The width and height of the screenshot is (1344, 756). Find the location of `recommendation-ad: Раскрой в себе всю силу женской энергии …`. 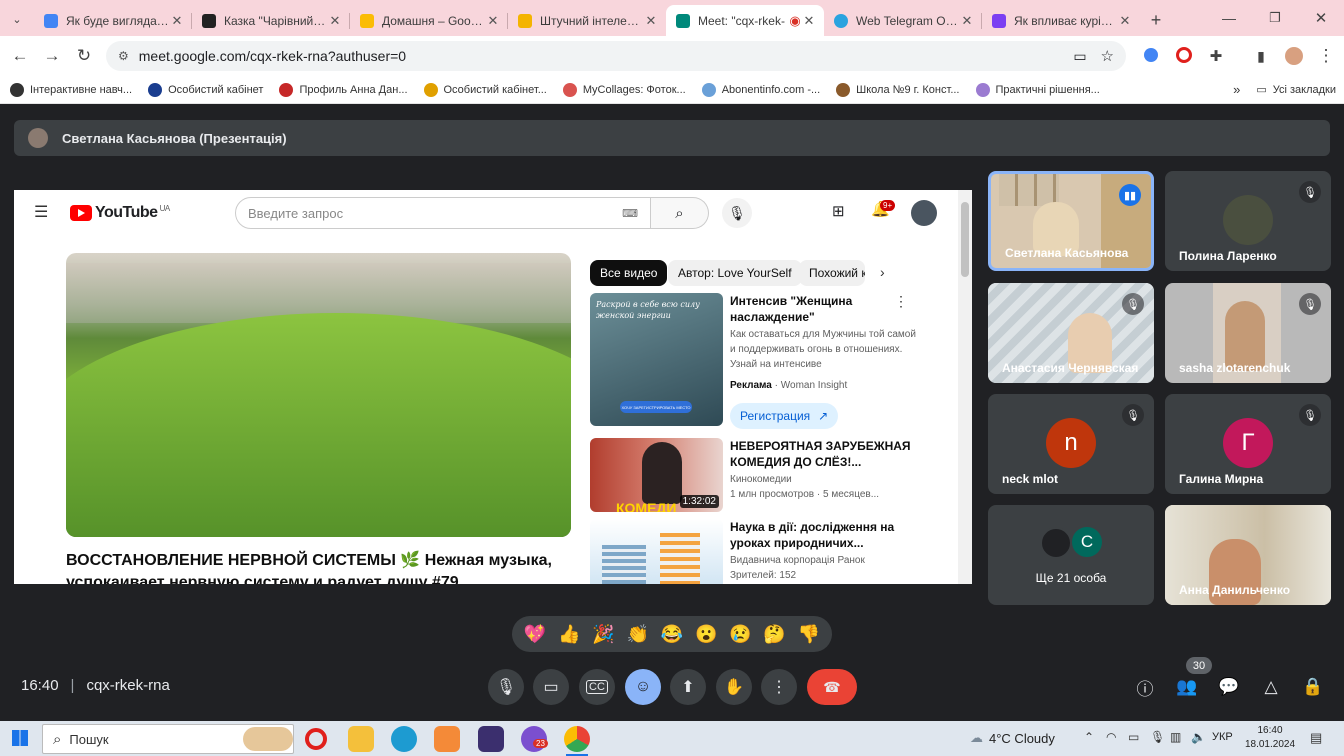

recommendation-ad: Раскрой в себе всю силу женской энергии … is located at coordinates (765, 361).